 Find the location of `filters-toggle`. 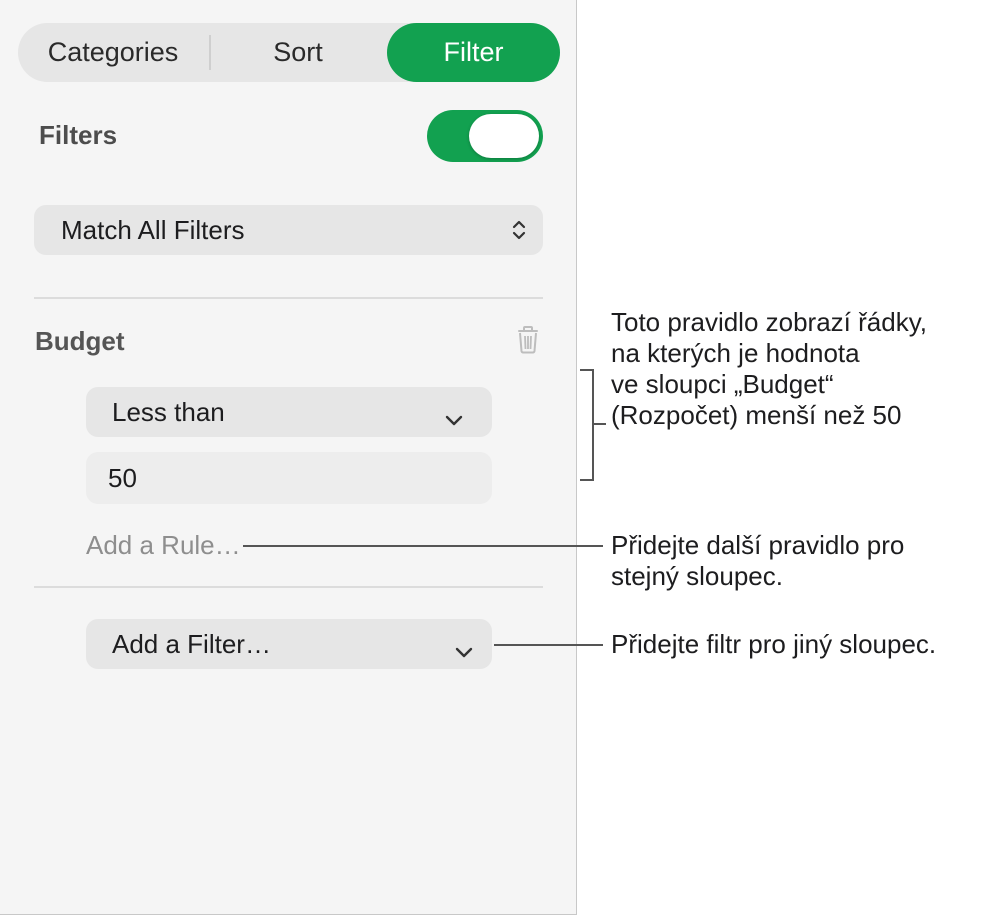

filters-toggle is located at coordinates (485, 136).